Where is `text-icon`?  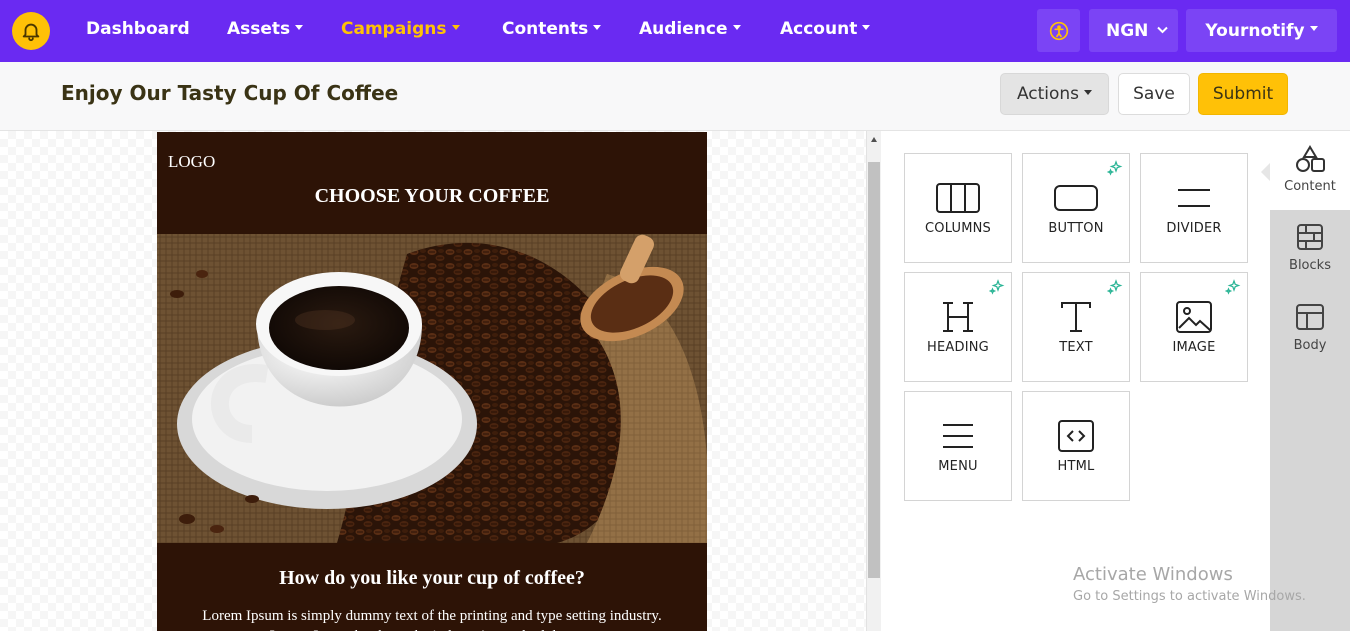 text-icon is located at coordinates (1076, 317).